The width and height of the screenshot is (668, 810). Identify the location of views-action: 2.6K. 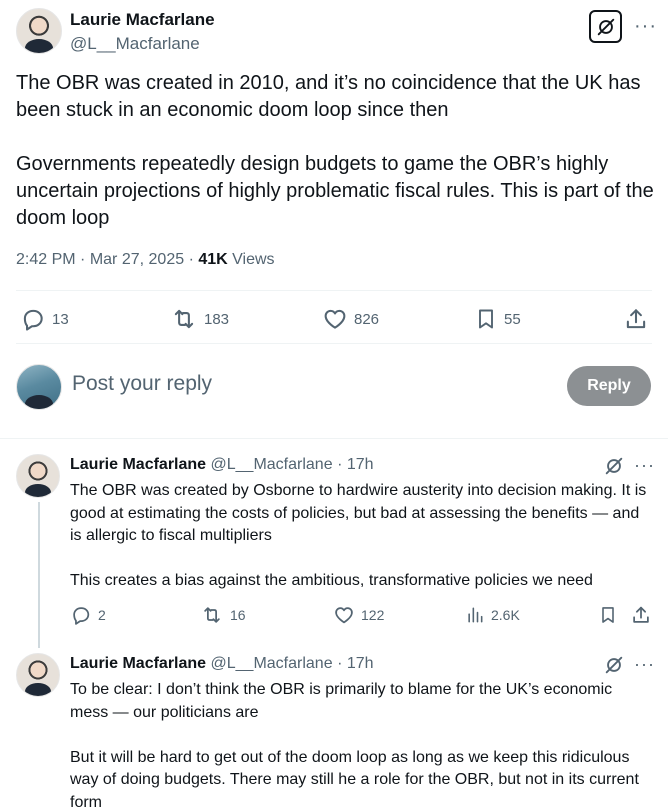
(492, 615).